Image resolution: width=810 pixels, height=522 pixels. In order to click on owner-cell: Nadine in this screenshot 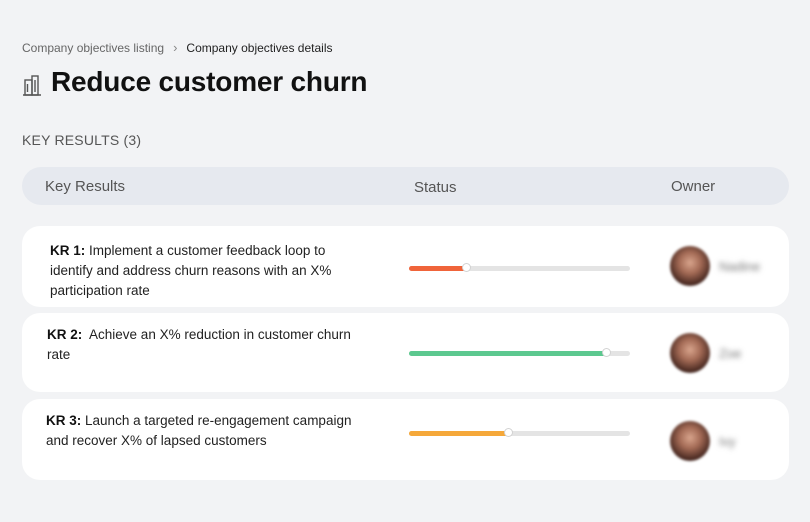, I will do `click(715, 266)`.